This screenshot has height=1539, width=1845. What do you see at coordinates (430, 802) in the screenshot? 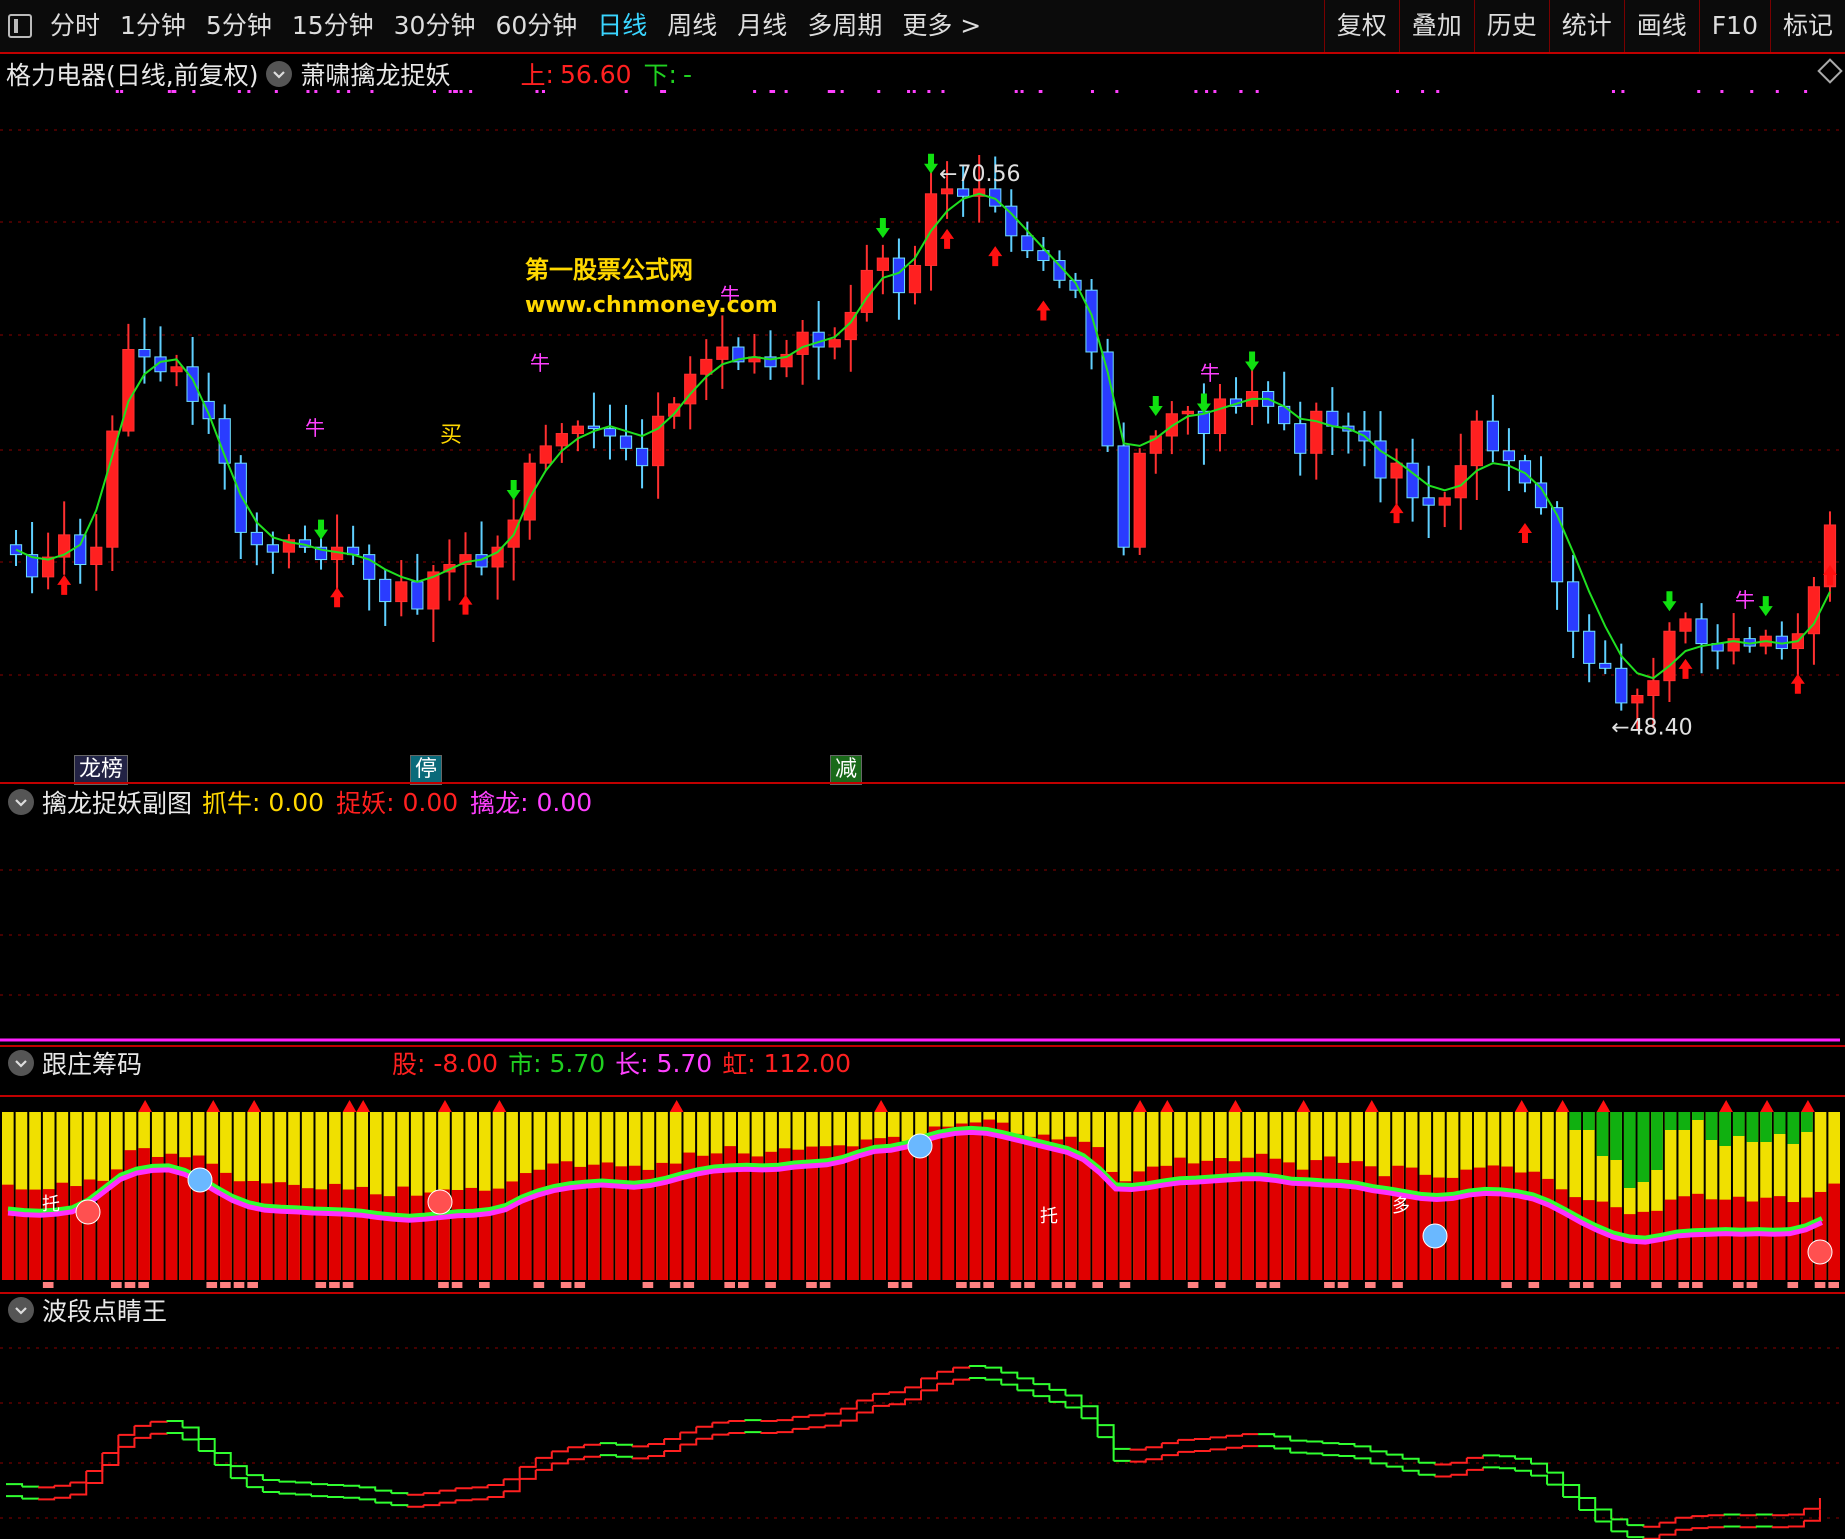
I see `zhuoyao-value: 0.00` at bounding box center [430, 802].